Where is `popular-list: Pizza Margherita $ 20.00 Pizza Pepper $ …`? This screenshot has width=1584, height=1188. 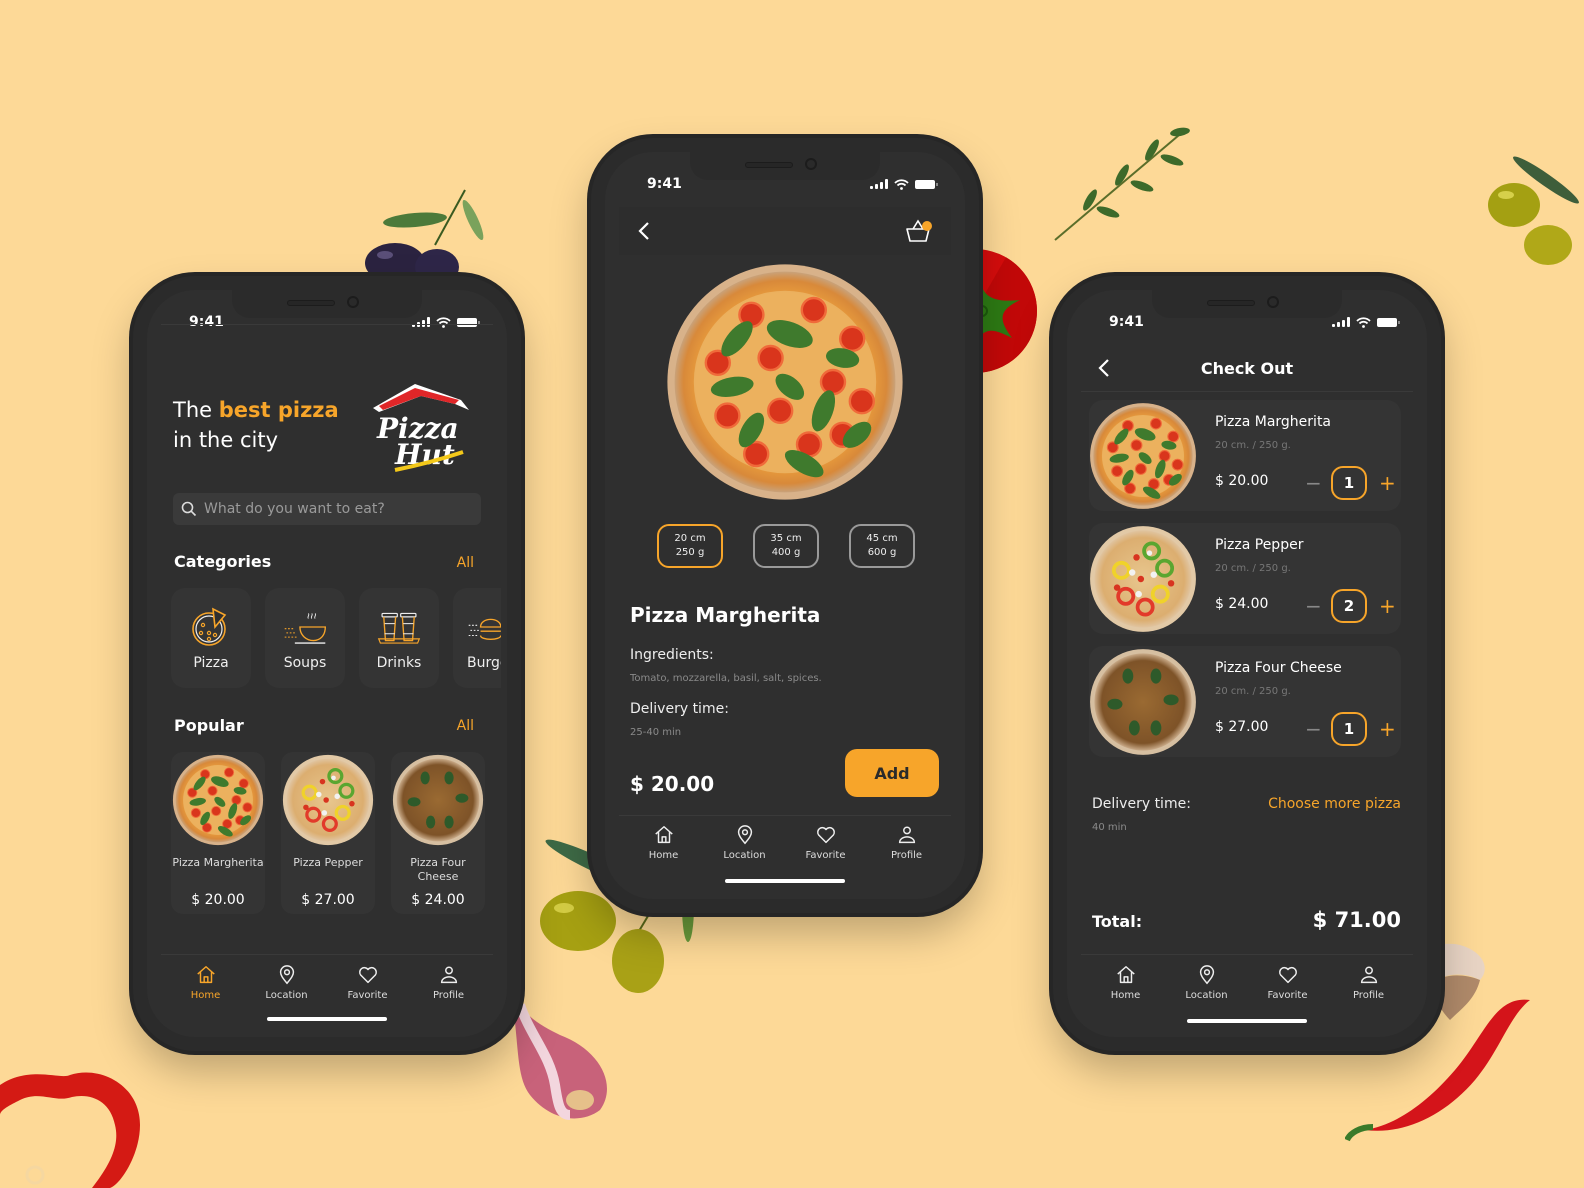 popular-list: Pizza Margherita $ 20.00 Pizza Pepper $ … is located at coordinates (328, 833).